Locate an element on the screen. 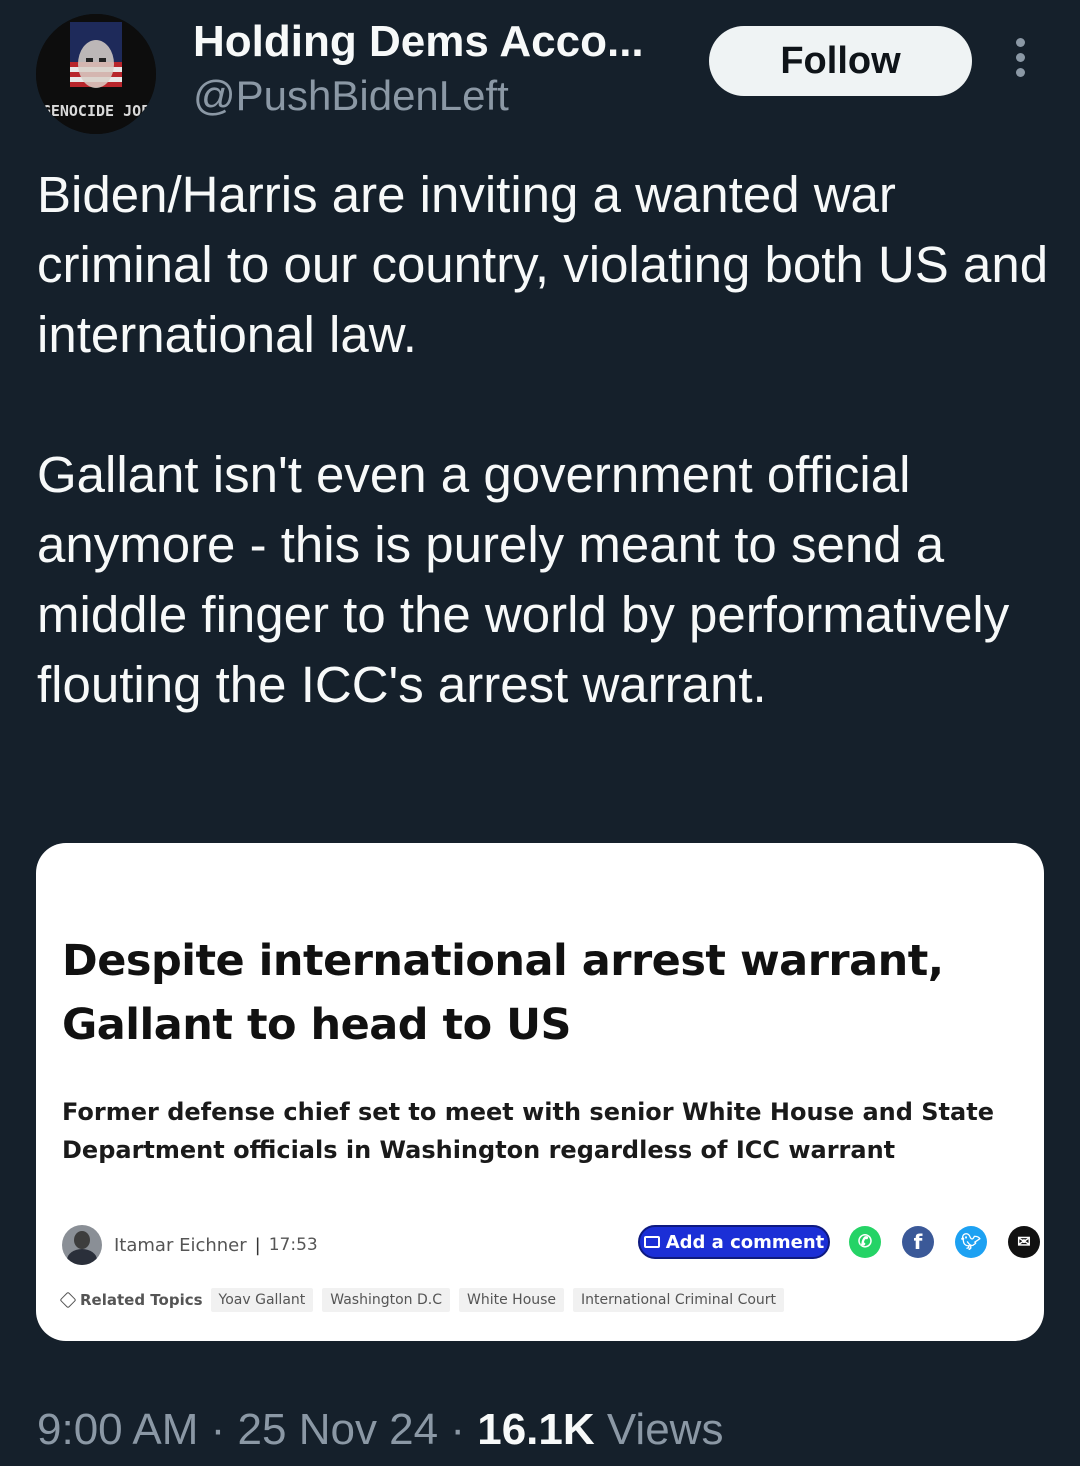  article-byline: Itamar Eichner | 17:53 is located at coordinates (190, 1245).